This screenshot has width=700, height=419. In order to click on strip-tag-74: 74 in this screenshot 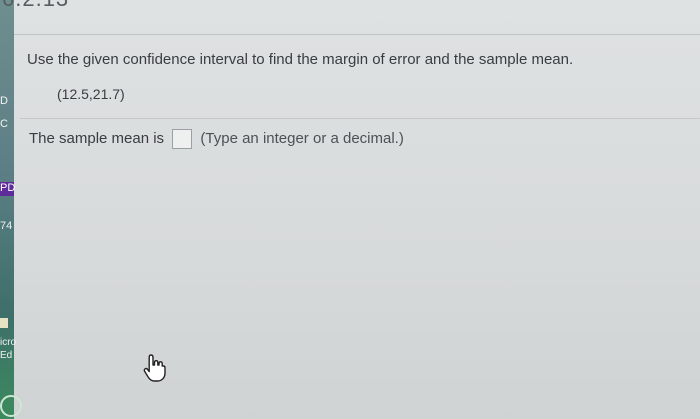, I will do `click(6, 226)`.